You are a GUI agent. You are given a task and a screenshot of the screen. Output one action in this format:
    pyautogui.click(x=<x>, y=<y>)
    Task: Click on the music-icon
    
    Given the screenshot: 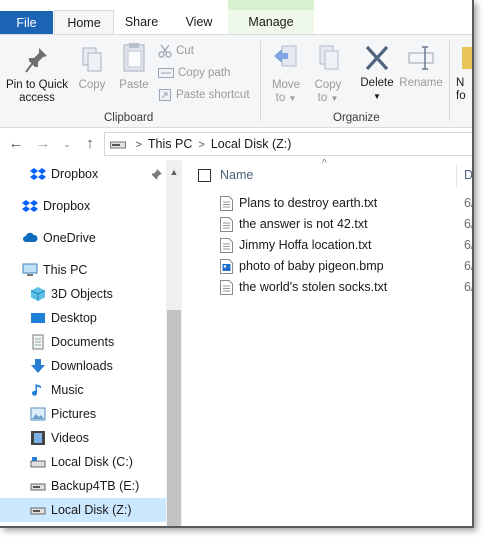 What is the action you would take?
    pyautogui.click(x=36, y=390)
    